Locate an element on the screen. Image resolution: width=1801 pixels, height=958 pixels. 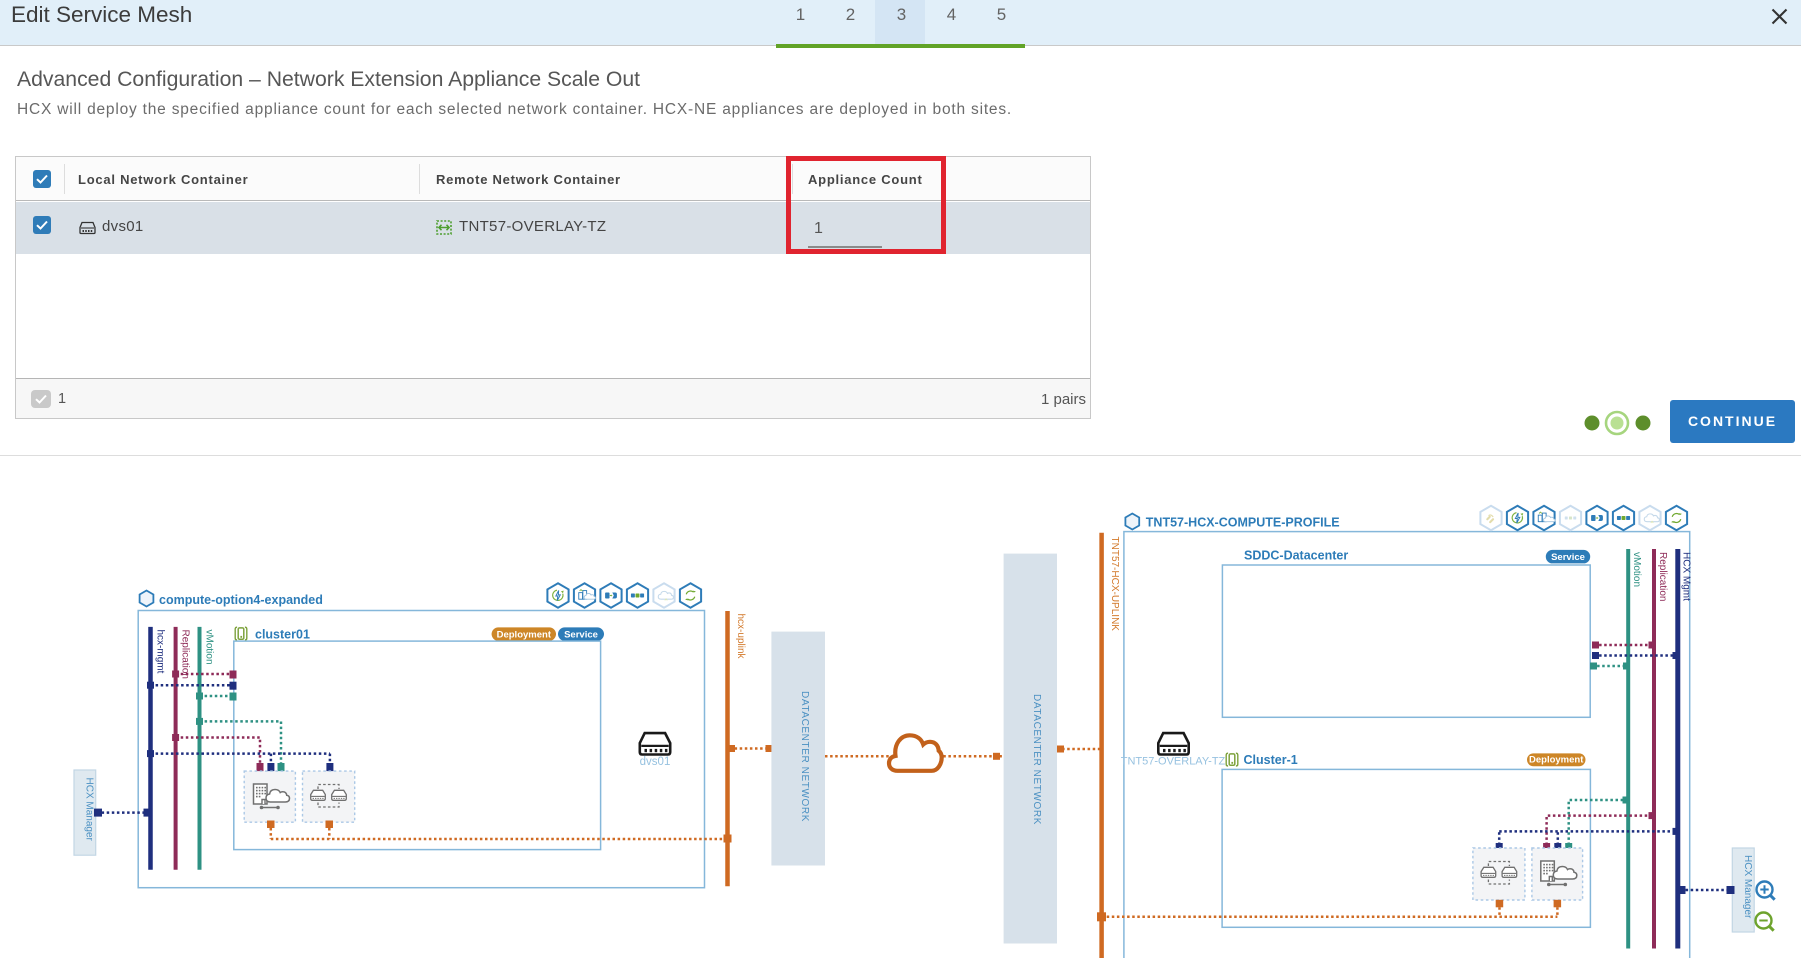
svg-text: Cluster-1 is located at coordinates (1271, 760).